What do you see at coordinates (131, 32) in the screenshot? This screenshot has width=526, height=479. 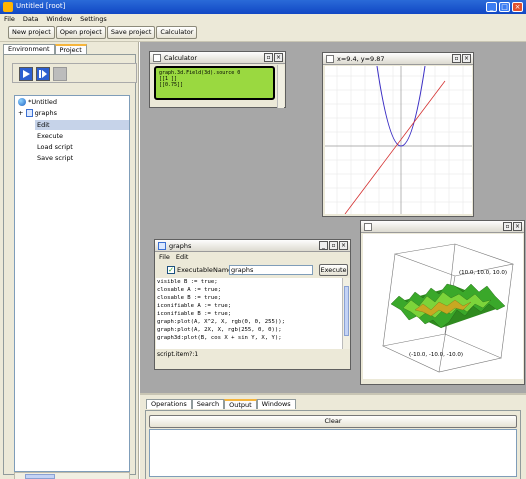 I see `save-project-button: Save project` at bounding box center [131, 32].